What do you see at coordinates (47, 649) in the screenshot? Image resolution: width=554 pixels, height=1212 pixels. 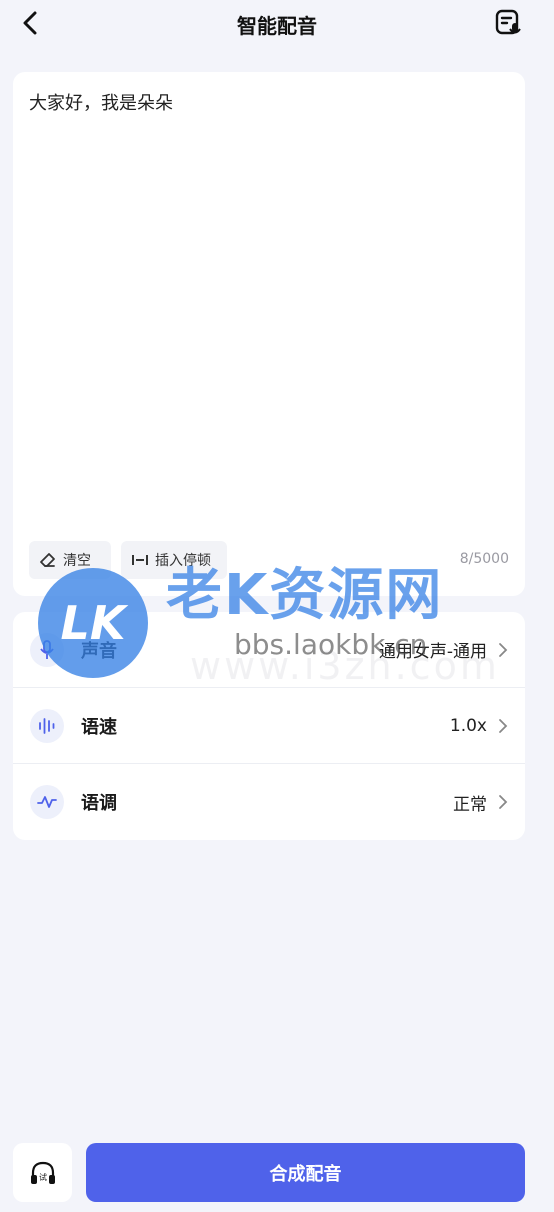 I see `mic-icon` at bounding box center [47, 649].